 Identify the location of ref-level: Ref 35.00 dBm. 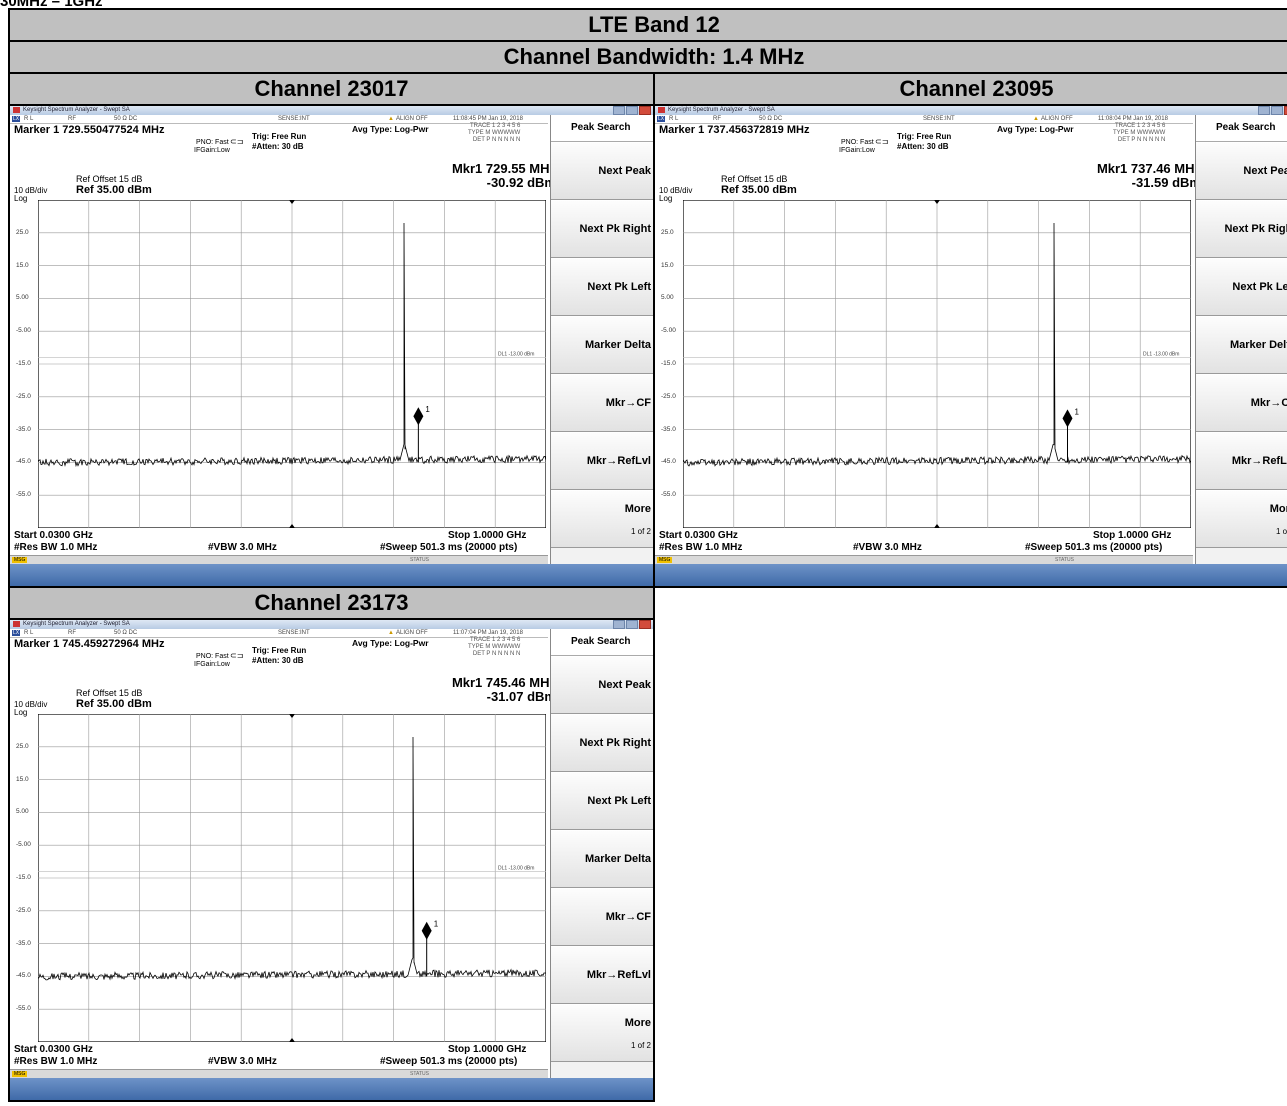
(759, 190).